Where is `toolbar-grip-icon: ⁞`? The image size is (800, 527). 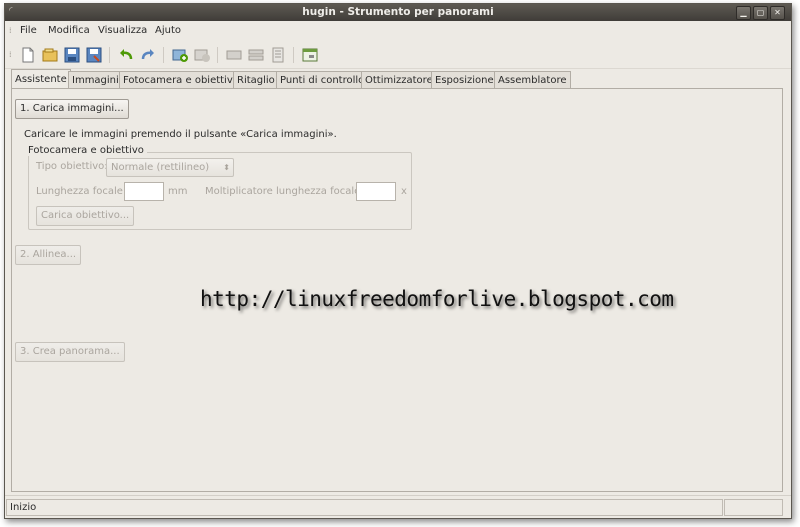 toolbar-grip-icon: ⁞ is located at coordinates (10, 54).